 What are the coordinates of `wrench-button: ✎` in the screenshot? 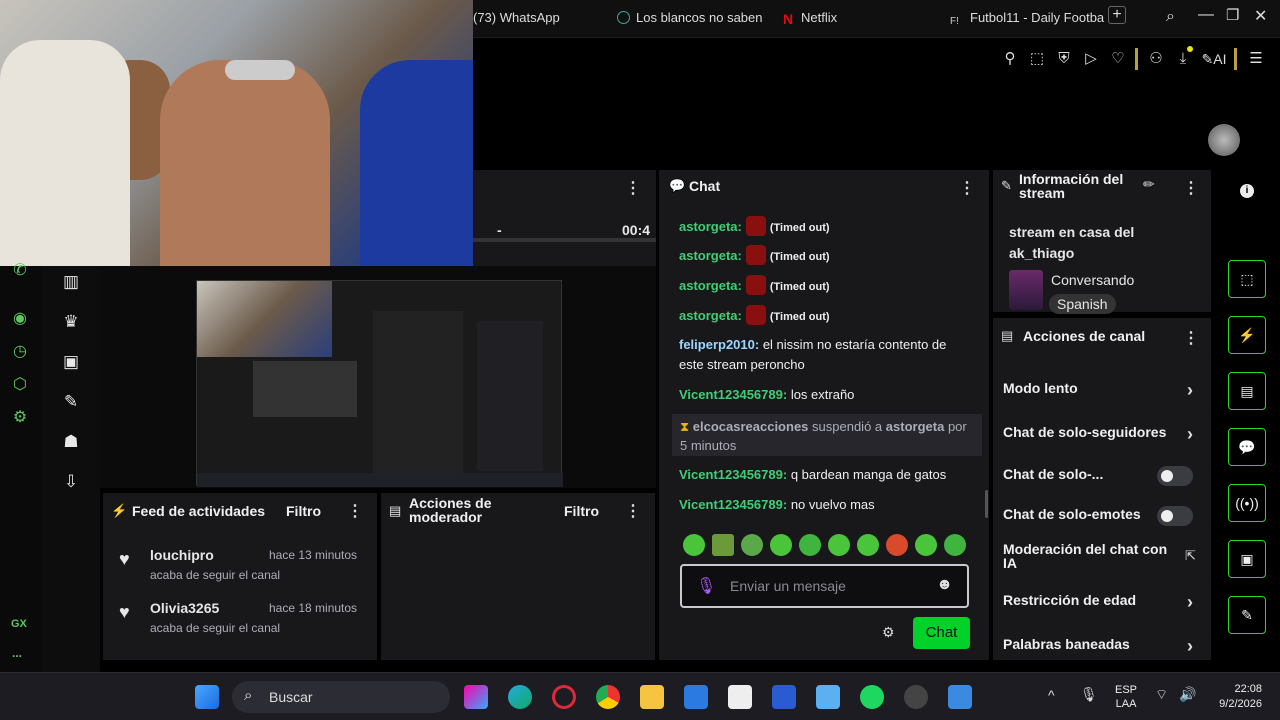 It's located at (1247, 615).